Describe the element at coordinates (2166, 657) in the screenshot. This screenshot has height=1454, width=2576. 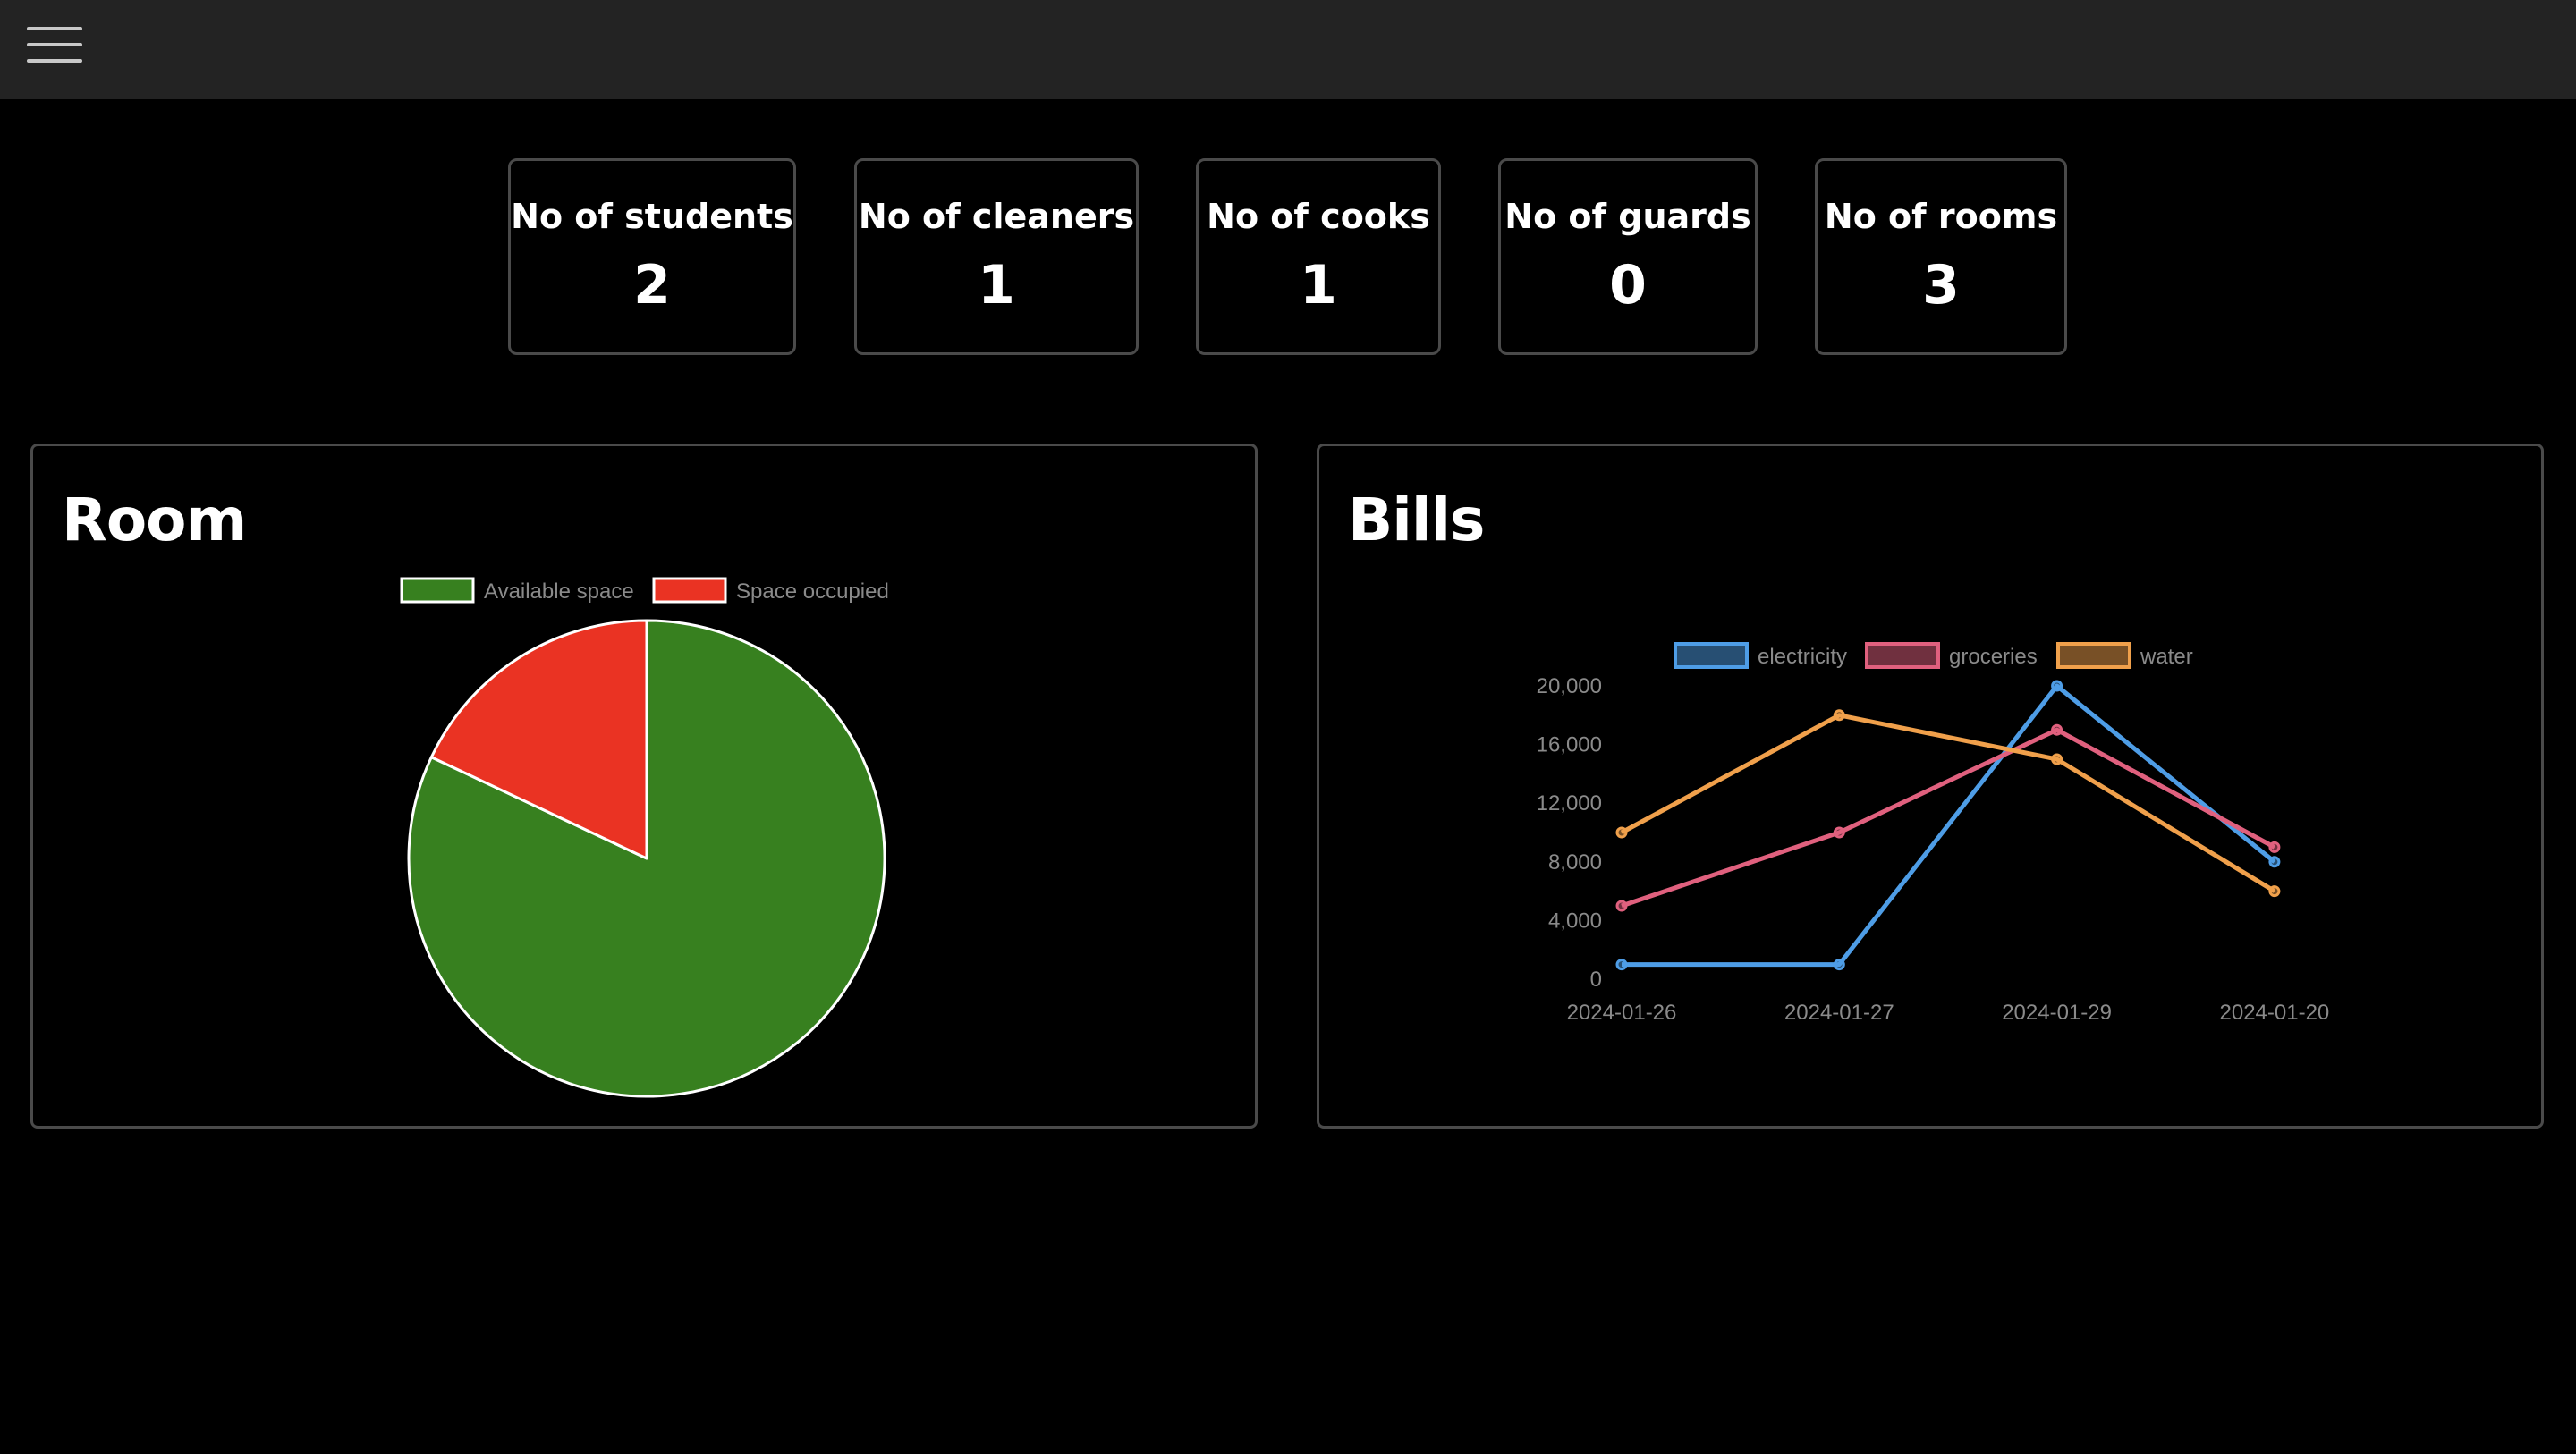
I see `legend-label: water` at that location.